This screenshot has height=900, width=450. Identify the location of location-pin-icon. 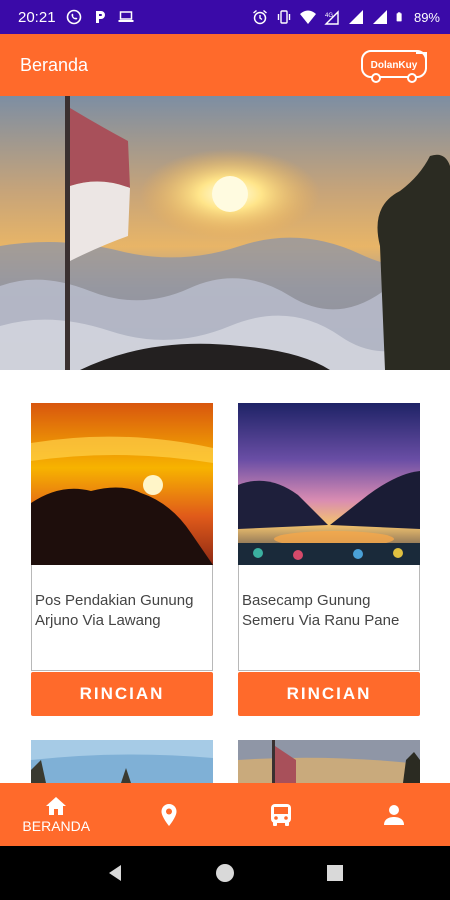
(169, 814).